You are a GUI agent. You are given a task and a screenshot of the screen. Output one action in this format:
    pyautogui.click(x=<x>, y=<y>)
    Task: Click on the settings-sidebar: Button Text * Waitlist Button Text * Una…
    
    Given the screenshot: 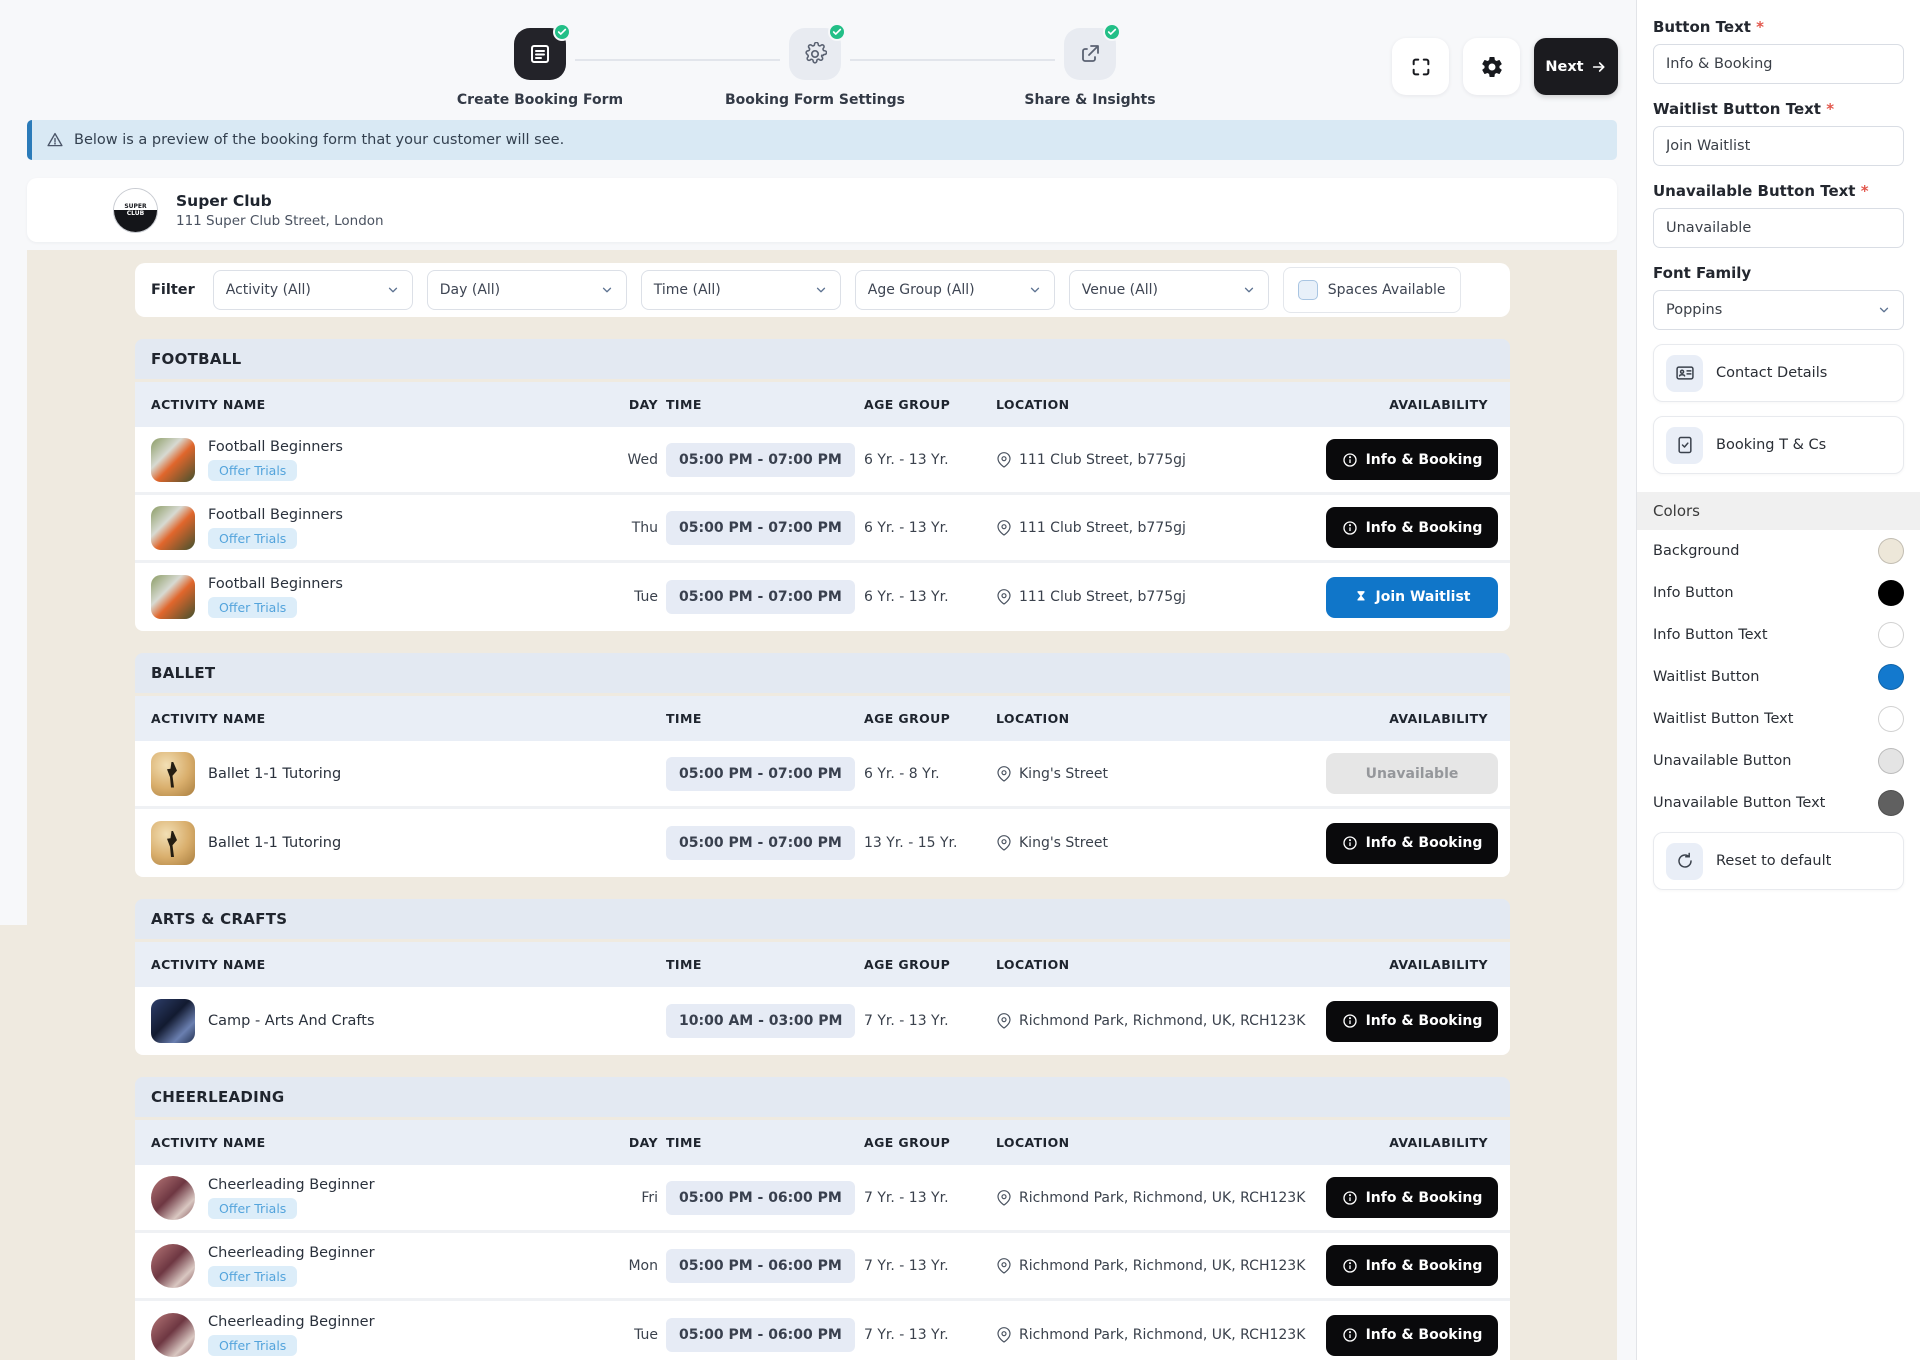 What is the action you would take?
    pyautogui.click(x=1778, y=680)
    